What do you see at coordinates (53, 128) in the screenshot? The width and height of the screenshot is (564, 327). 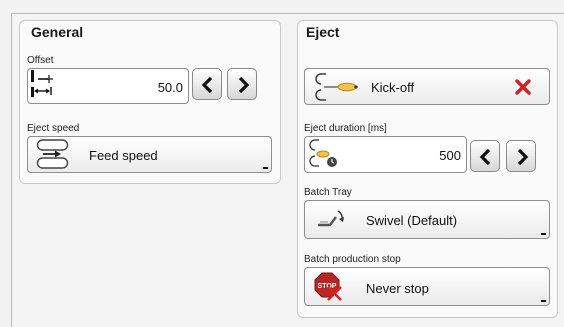 I see `eject-speed-label: Eject speed` at bounding box center [53, 128].